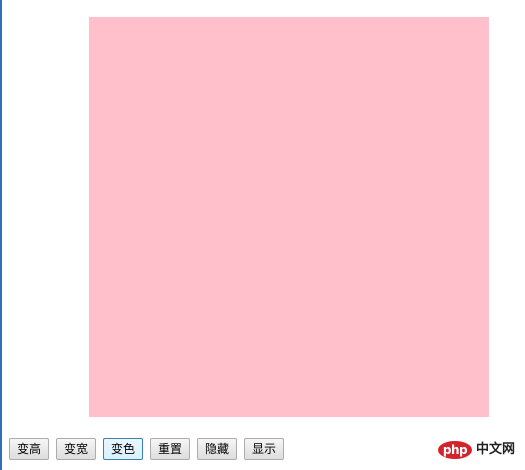 This screenshot has height=470, width=525. What do you see at coordinates (170, 449) in the screenshot?
I see `reset-button: 重置` at bounding box center [170, 449].